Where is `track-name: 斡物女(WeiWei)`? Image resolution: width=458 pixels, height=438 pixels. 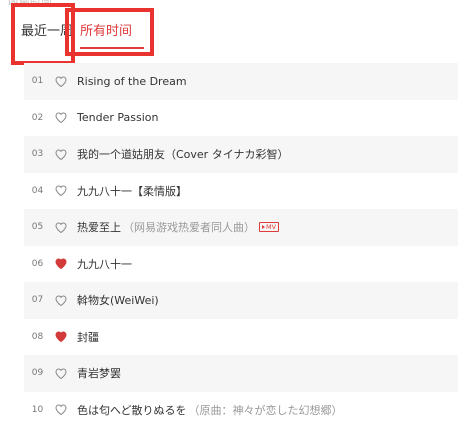
track-name: 斡物女(WeiWei) is located at coordinates (118, 301).